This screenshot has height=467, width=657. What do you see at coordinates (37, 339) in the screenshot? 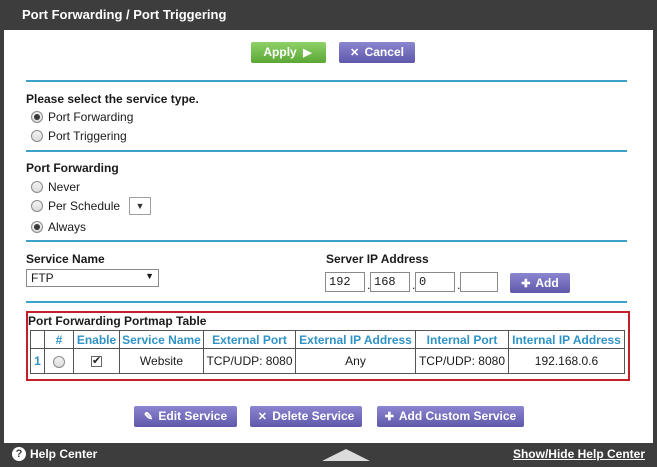
I see `column-header-row-index` at bounding box center [37, 339].